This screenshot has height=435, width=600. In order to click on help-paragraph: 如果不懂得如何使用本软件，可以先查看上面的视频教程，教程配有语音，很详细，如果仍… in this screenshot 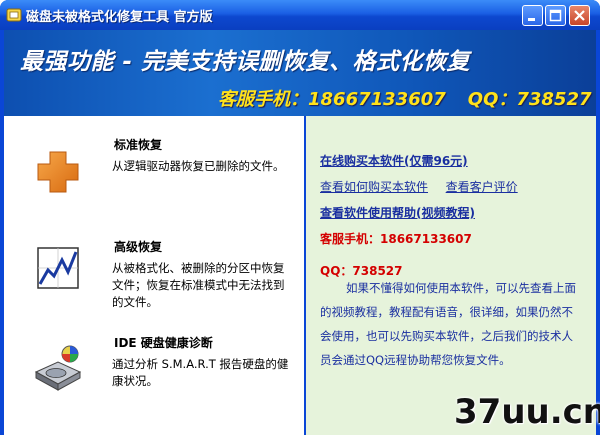, I will do `click(448, 324)`.